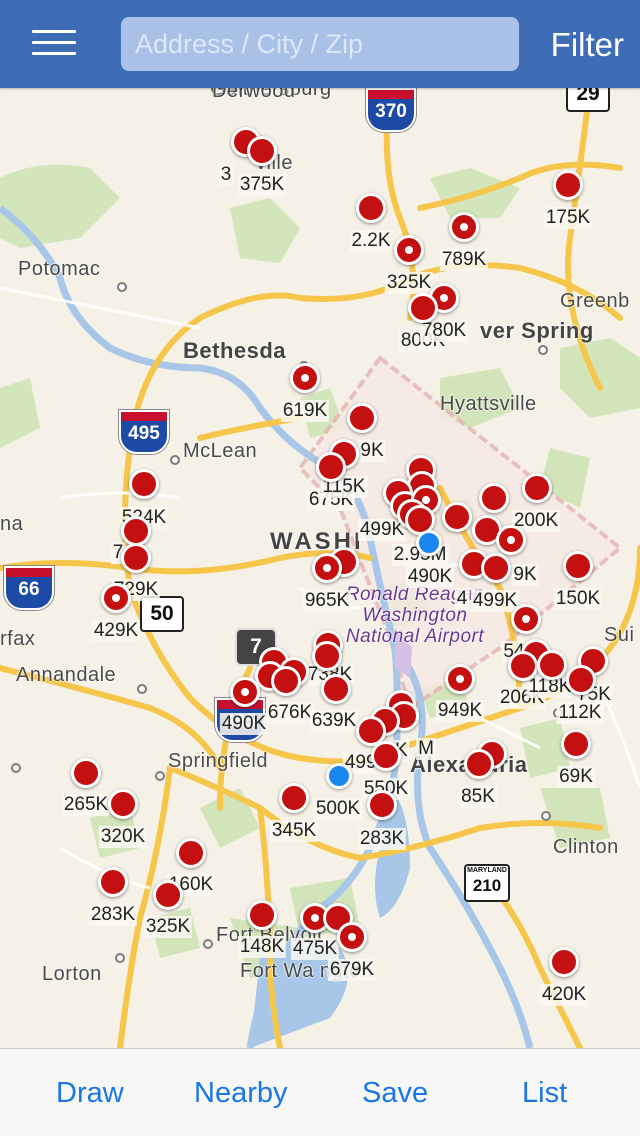 The image size is (640, 1136). I want to click on price-label: 85K, so click(478, 797).